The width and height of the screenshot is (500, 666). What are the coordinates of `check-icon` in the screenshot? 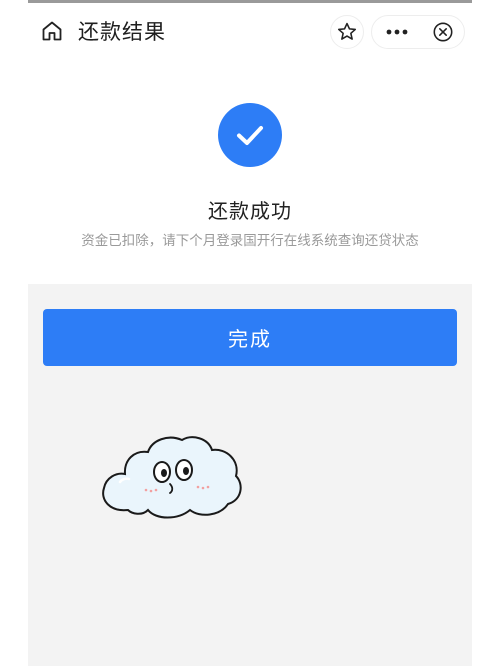 It's located at (250, 135).